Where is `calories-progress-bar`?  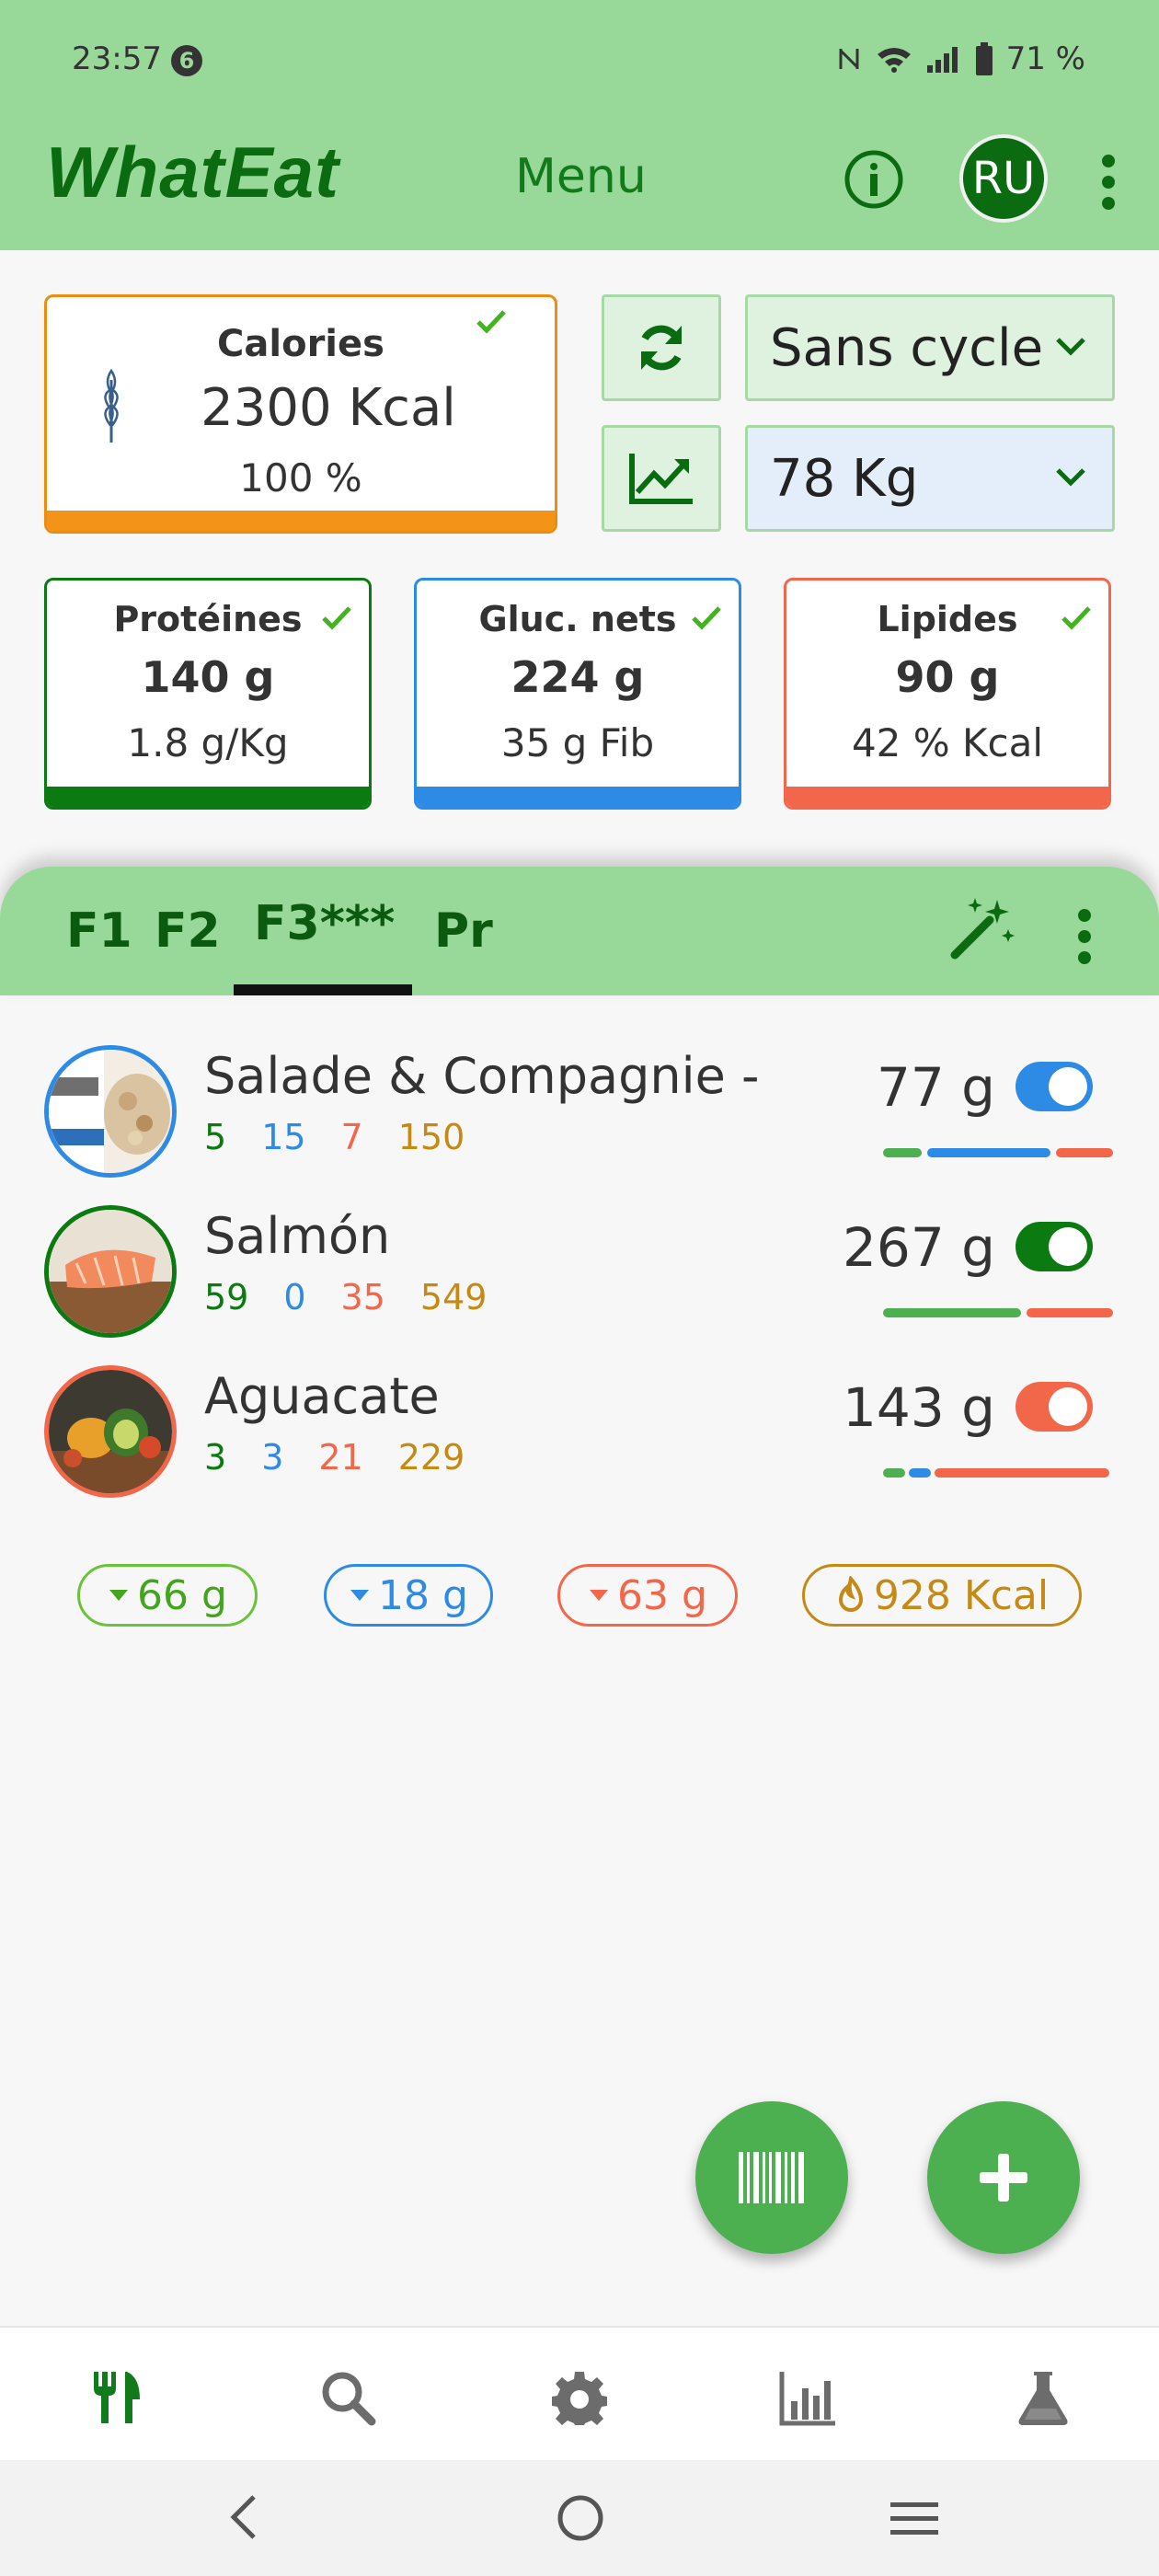
calories-progress-bar is located at coordinates (301, 521).